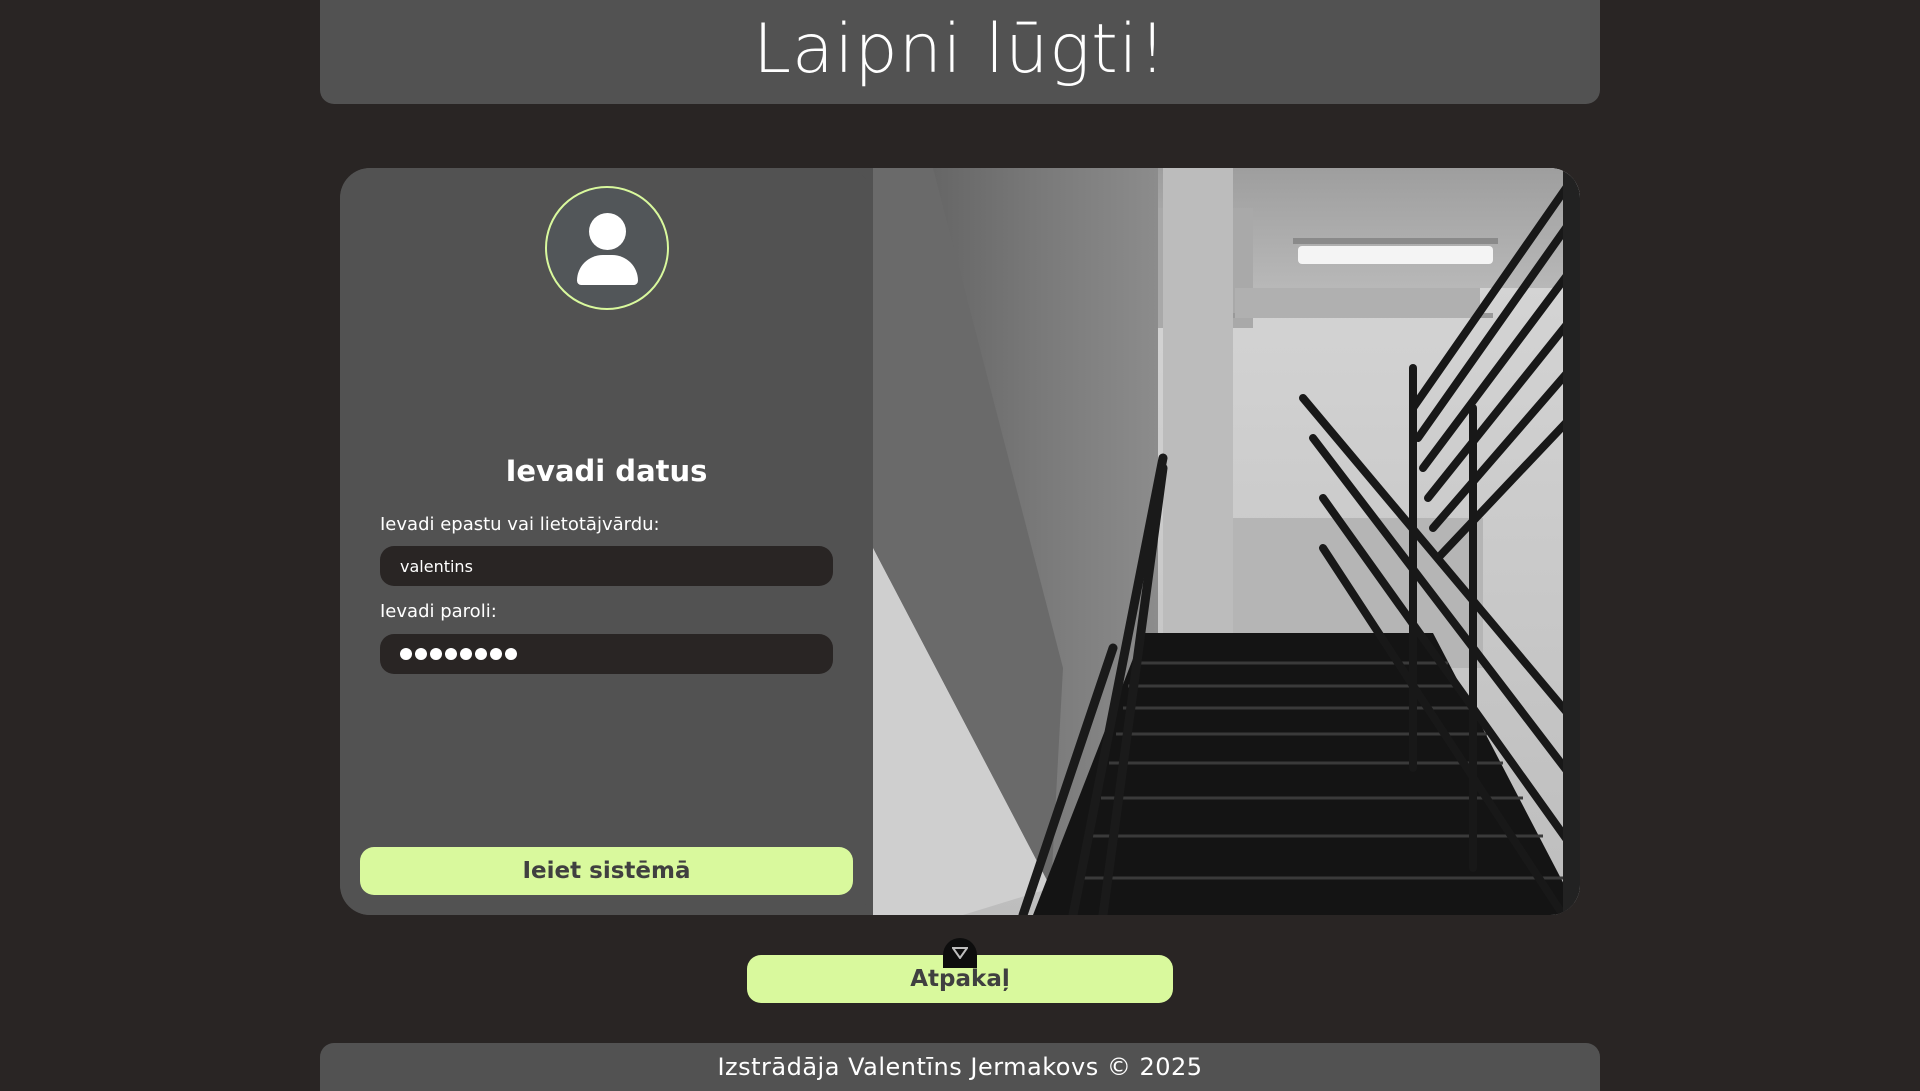  I want to click on username-input, so click(606, 566).